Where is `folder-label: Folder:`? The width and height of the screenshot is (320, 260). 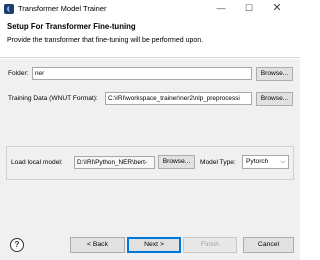
folder-label: Folder: is located at coordinates (18, 73).